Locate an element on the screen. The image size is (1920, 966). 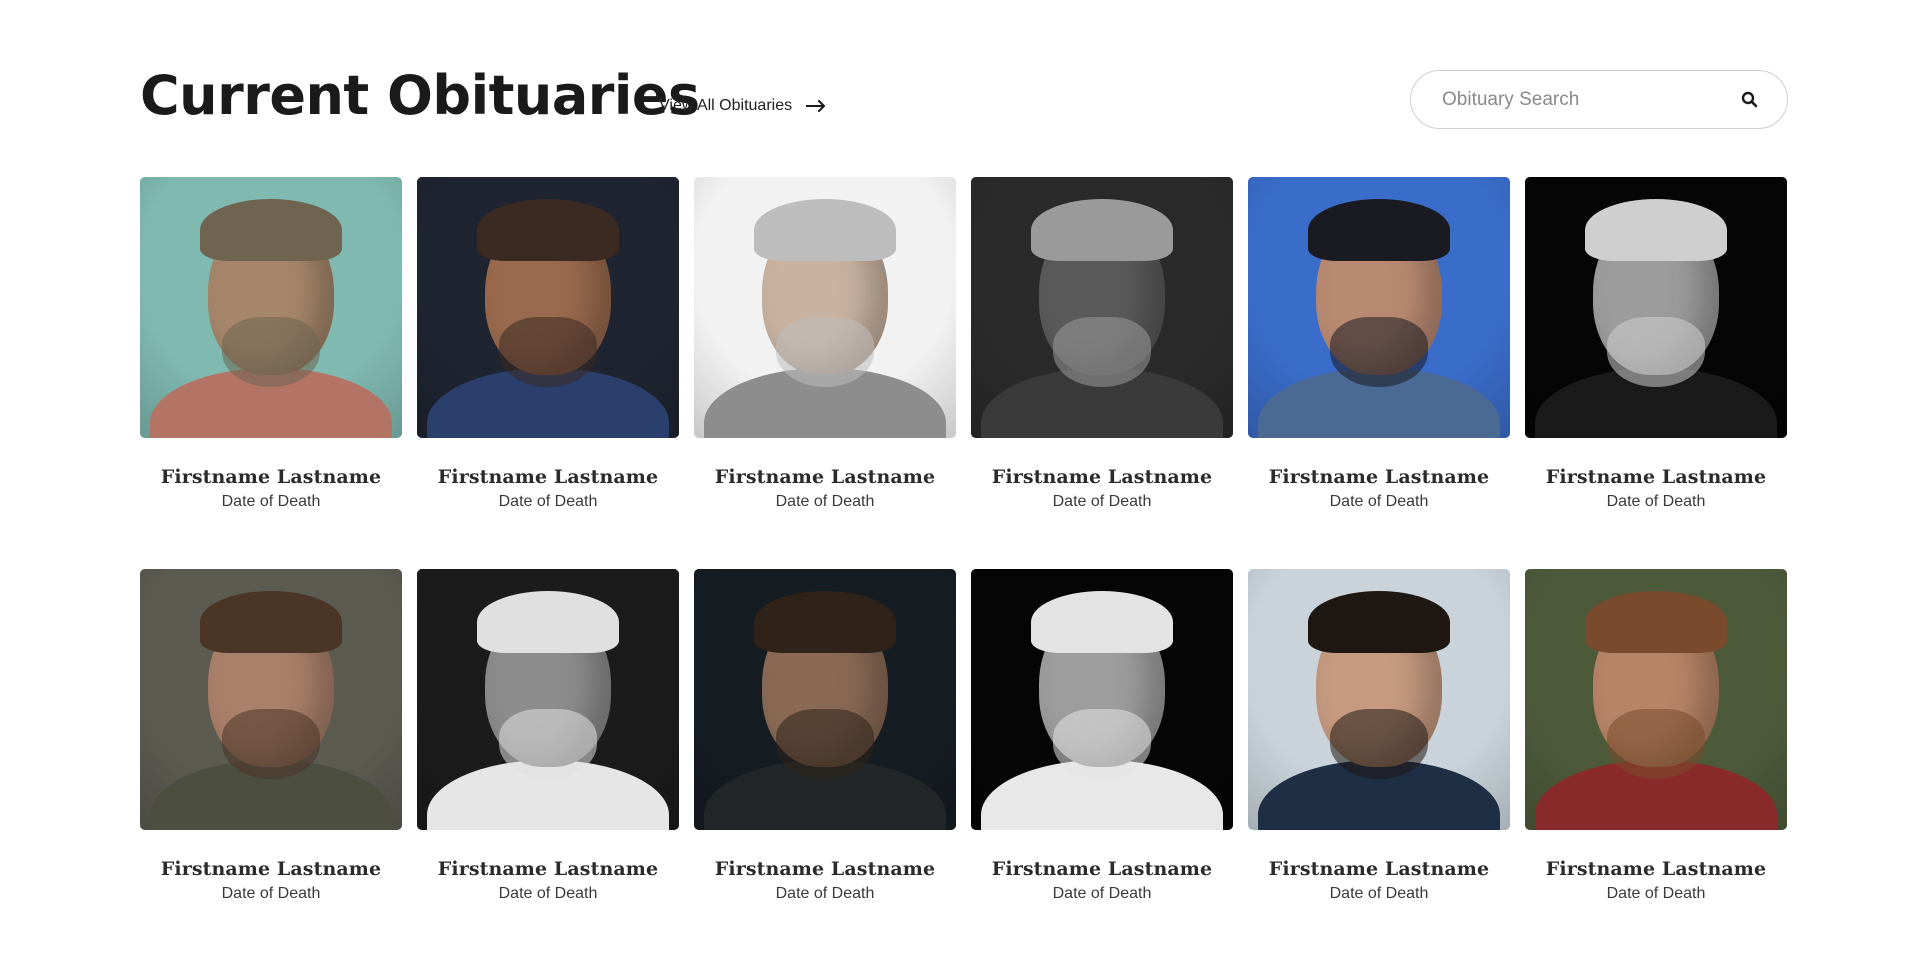
page-title: Current Obituaries is located at coordinates (420, 95).